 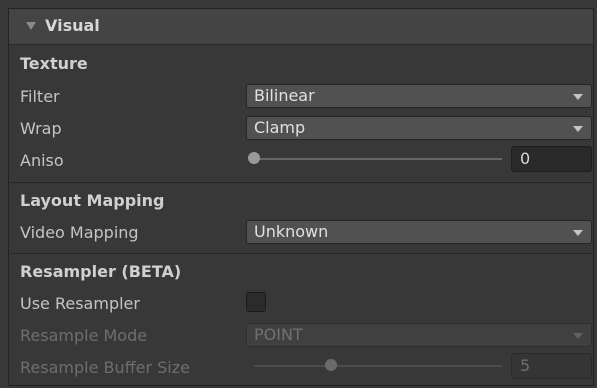 What do you see at coordinates (301, 27) in the screenshot?
I see `visual-foldout-header: Visual` at bounding box center [301, 27].